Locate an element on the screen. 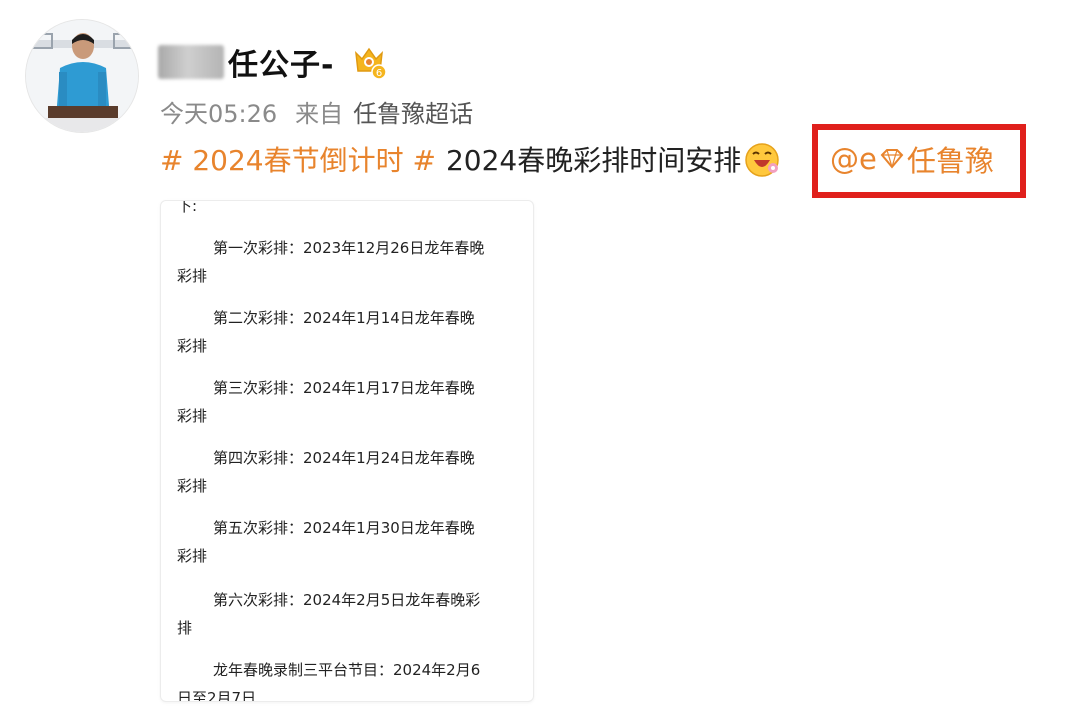 The image size is (1080, 716). avatar-photo is located at coordinates (82, 76).